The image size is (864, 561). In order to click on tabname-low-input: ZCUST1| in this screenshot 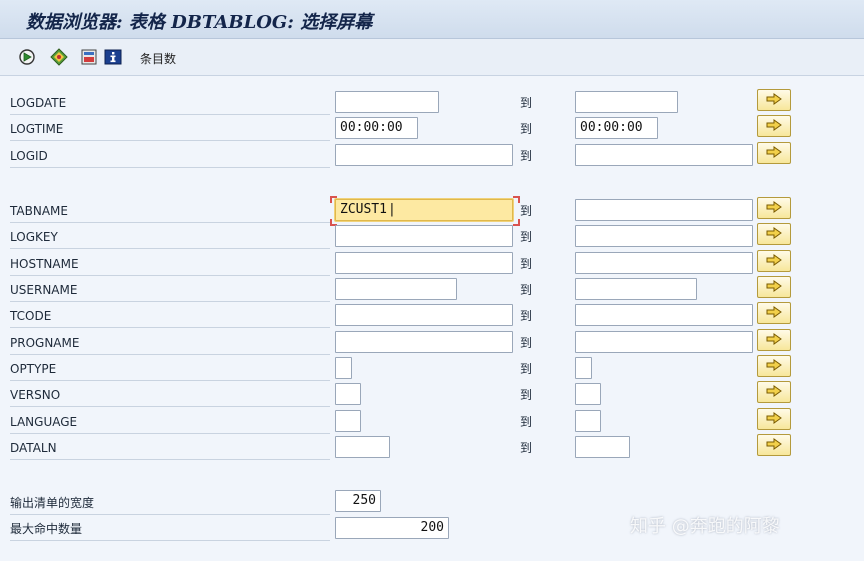, I will do `click(424, 210)`.